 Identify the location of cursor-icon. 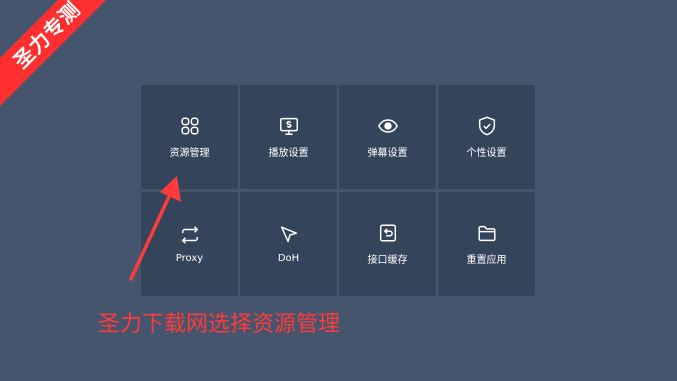
(288, 234).